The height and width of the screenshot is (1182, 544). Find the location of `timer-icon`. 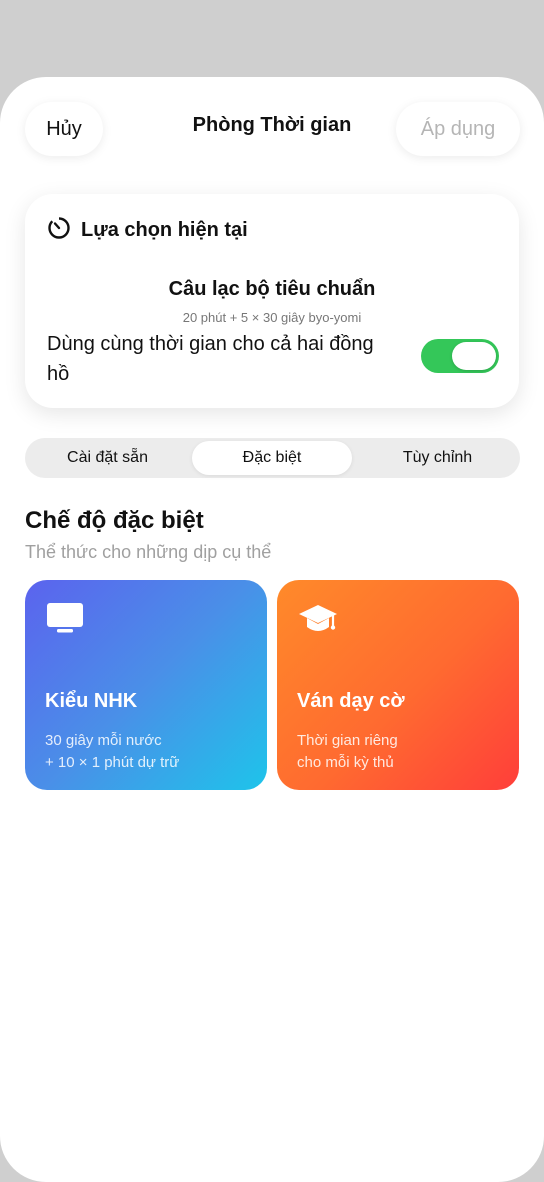

timer-icon is located at coordinates (59, 230).